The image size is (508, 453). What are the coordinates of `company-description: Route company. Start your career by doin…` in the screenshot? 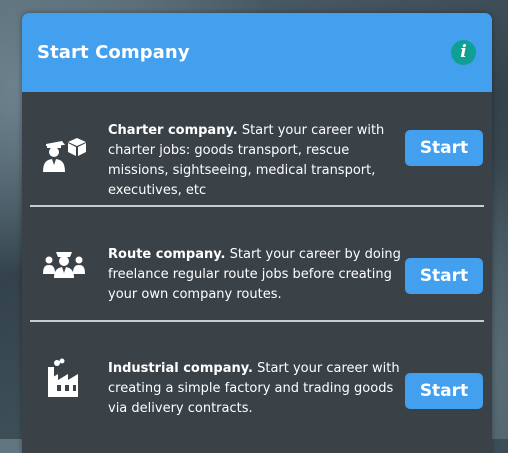 It's located at (256, 275).